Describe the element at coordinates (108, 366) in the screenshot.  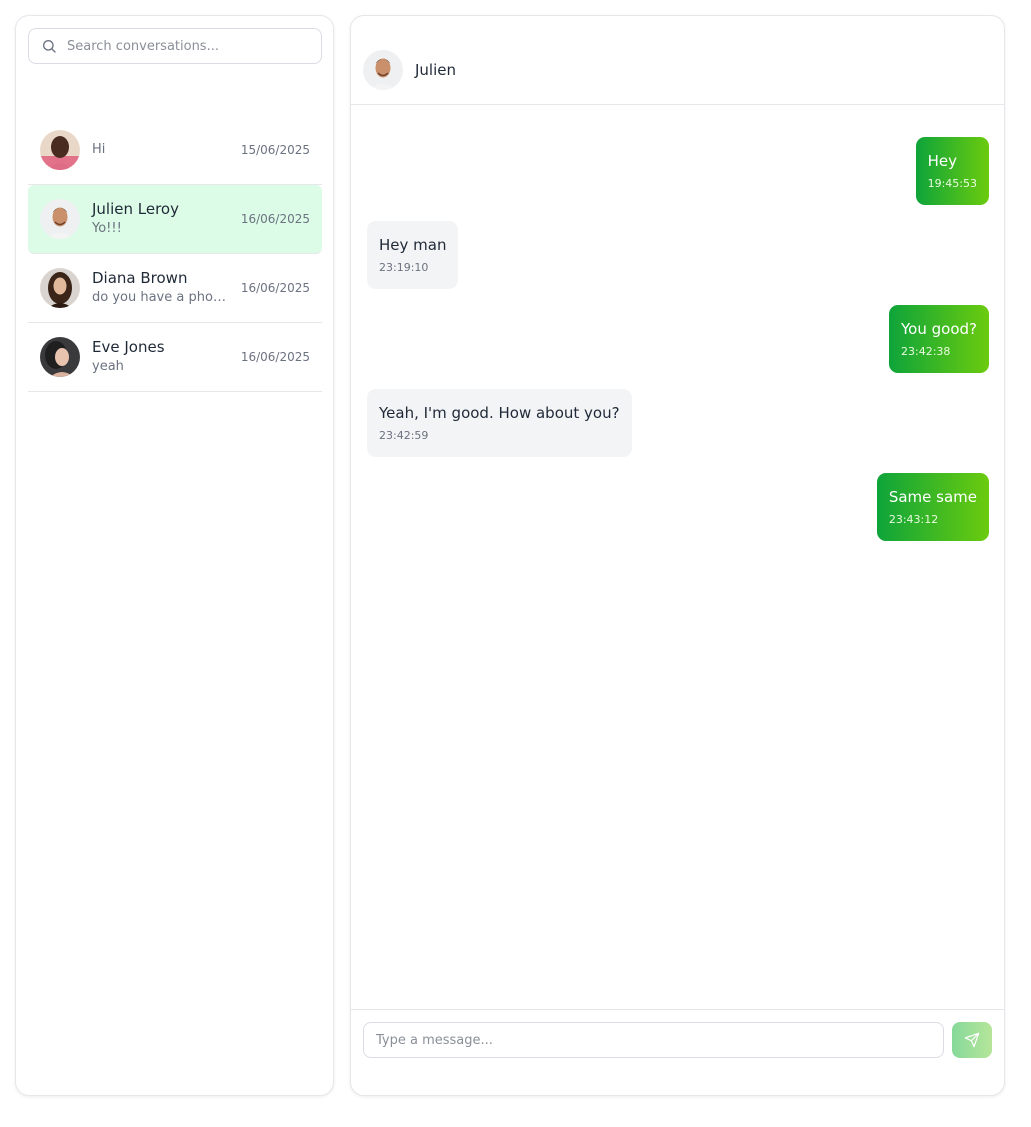
I see `conversation-preview: yeah` at that location.